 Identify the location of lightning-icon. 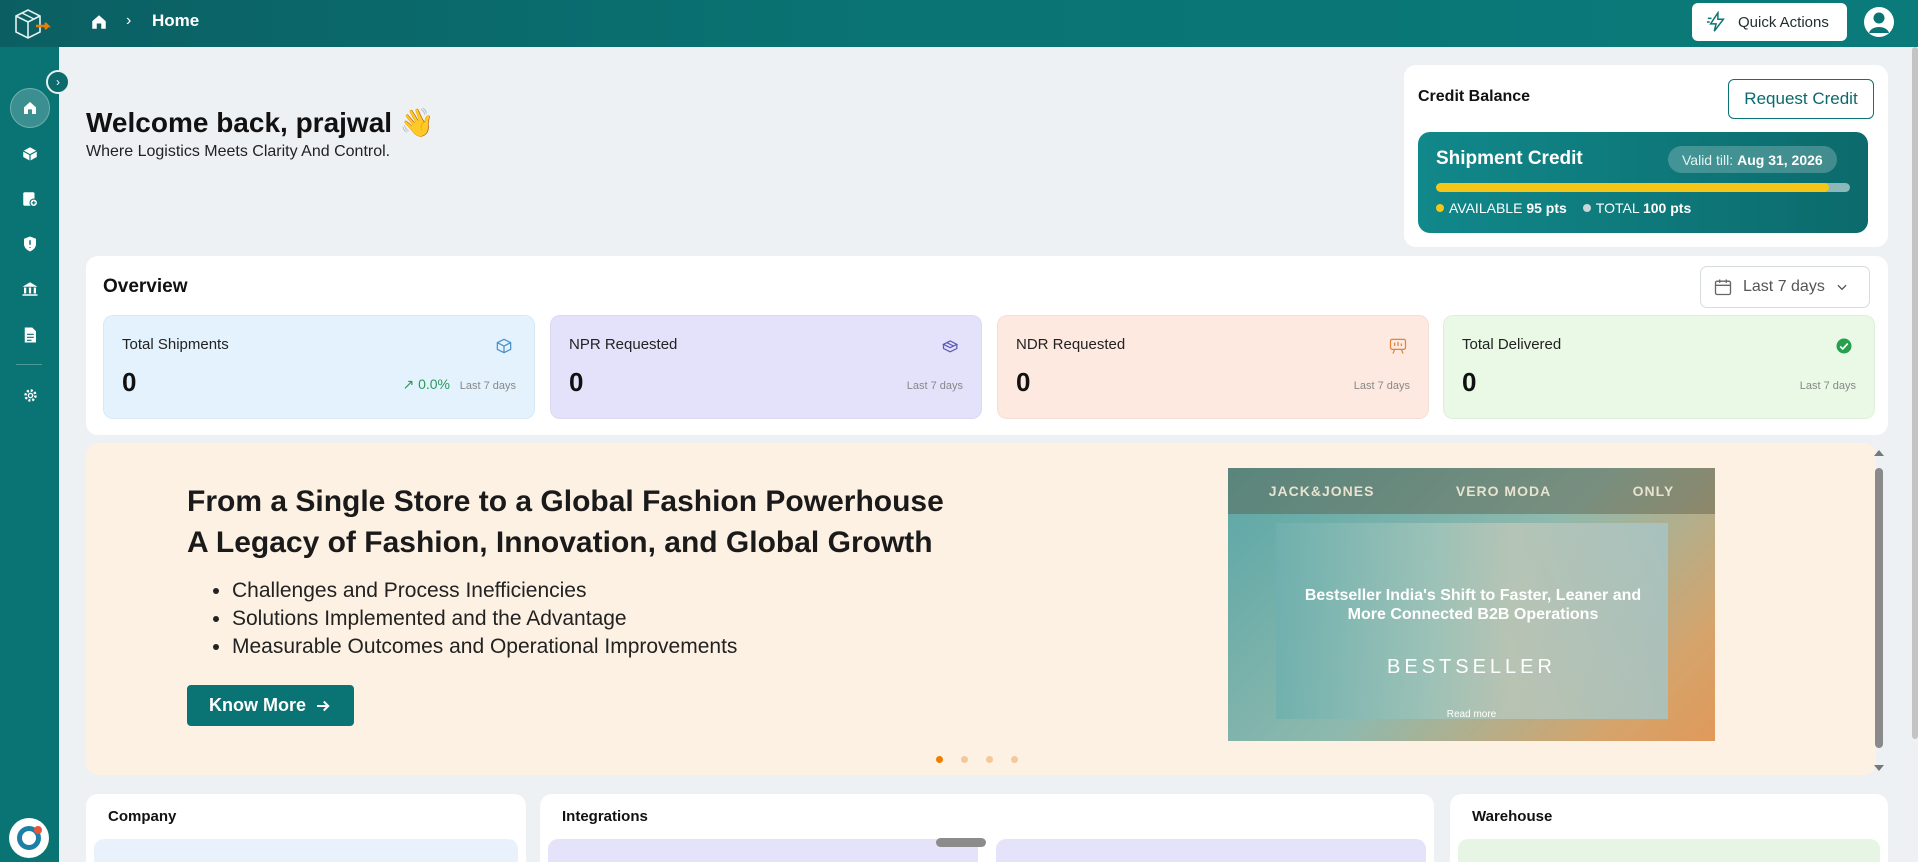
(1715, 21).